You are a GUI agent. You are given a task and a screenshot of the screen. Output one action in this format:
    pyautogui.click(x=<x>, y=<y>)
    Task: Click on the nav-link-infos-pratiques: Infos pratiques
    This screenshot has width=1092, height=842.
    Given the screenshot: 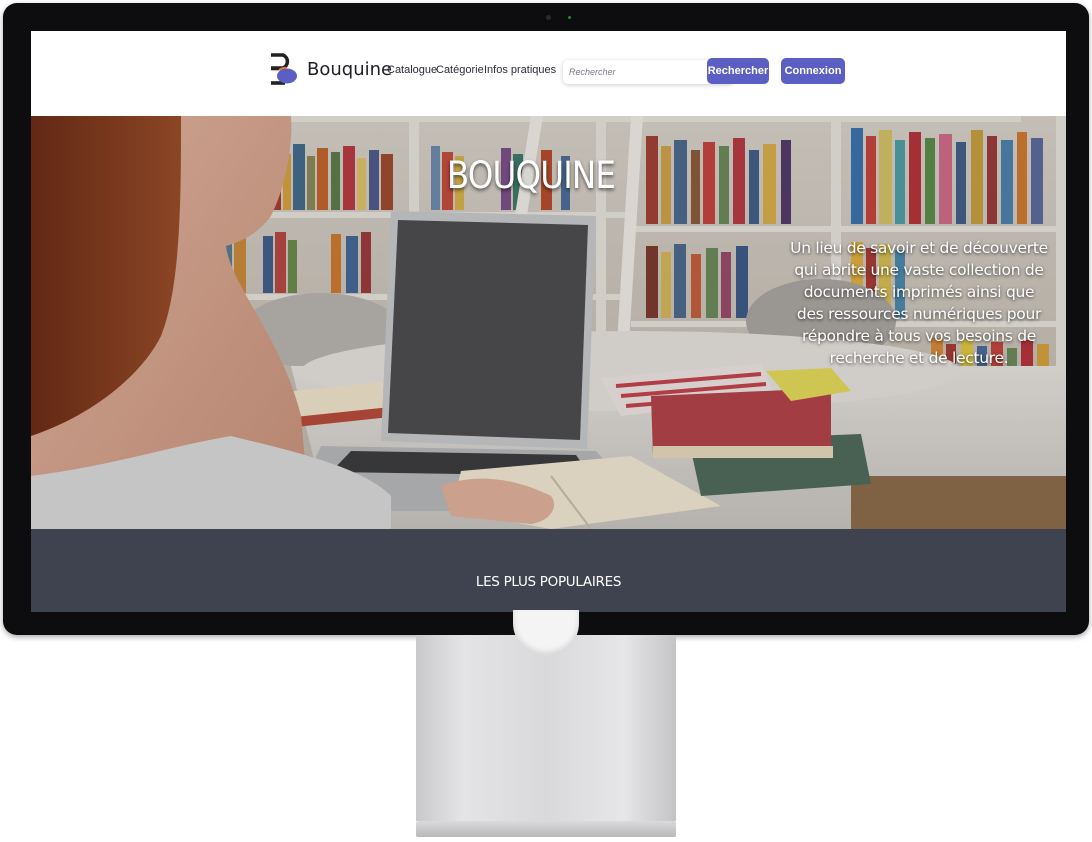 What is the action you would take?
    pyautogui.click(x=520, y=70)
    